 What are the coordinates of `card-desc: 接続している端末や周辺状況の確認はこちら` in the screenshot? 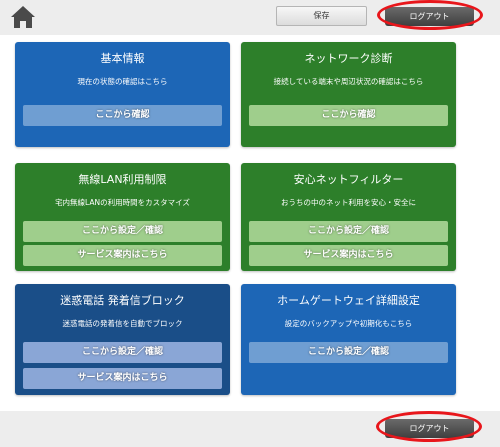 It's located at (348, 81).